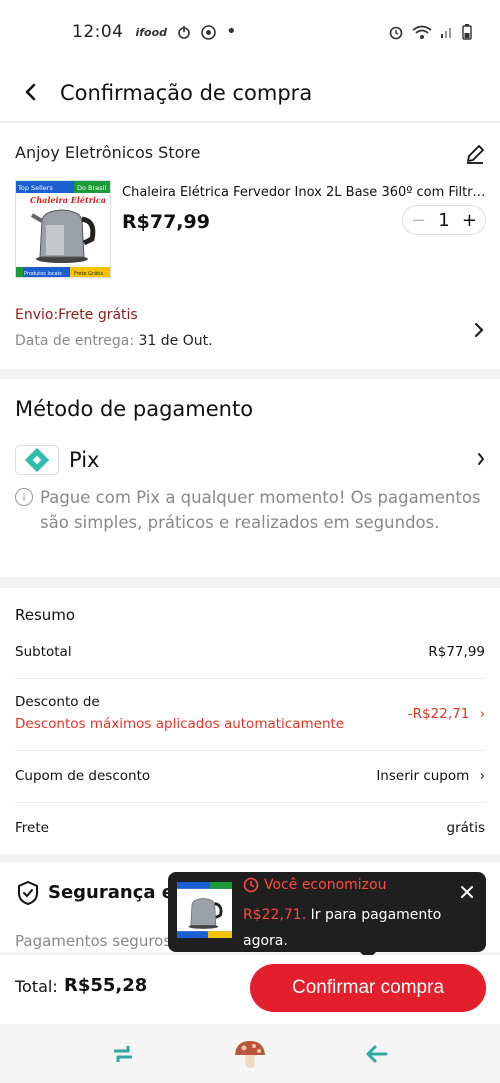 The image size is (500, 1083). Describe the element at coordinates (84, 460) in the screenshot. I see `pix-label: Pix` at that location.